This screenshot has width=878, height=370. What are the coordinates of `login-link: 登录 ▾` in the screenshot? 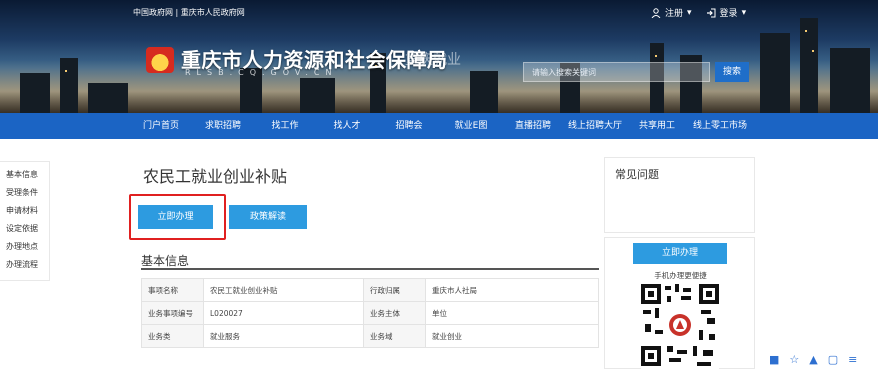 It's located at (726, 12).